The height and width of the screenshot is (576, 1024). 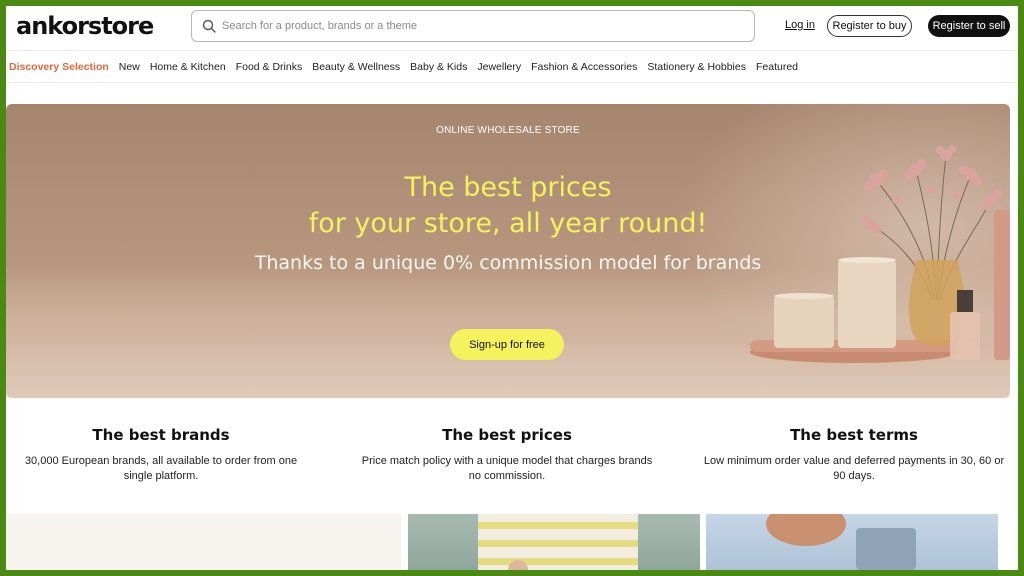 What do you see at coordinates (507, 344) in the screenshot?
I see `signup-free-button: Sign-up for free` at bounding box center [507, 344].